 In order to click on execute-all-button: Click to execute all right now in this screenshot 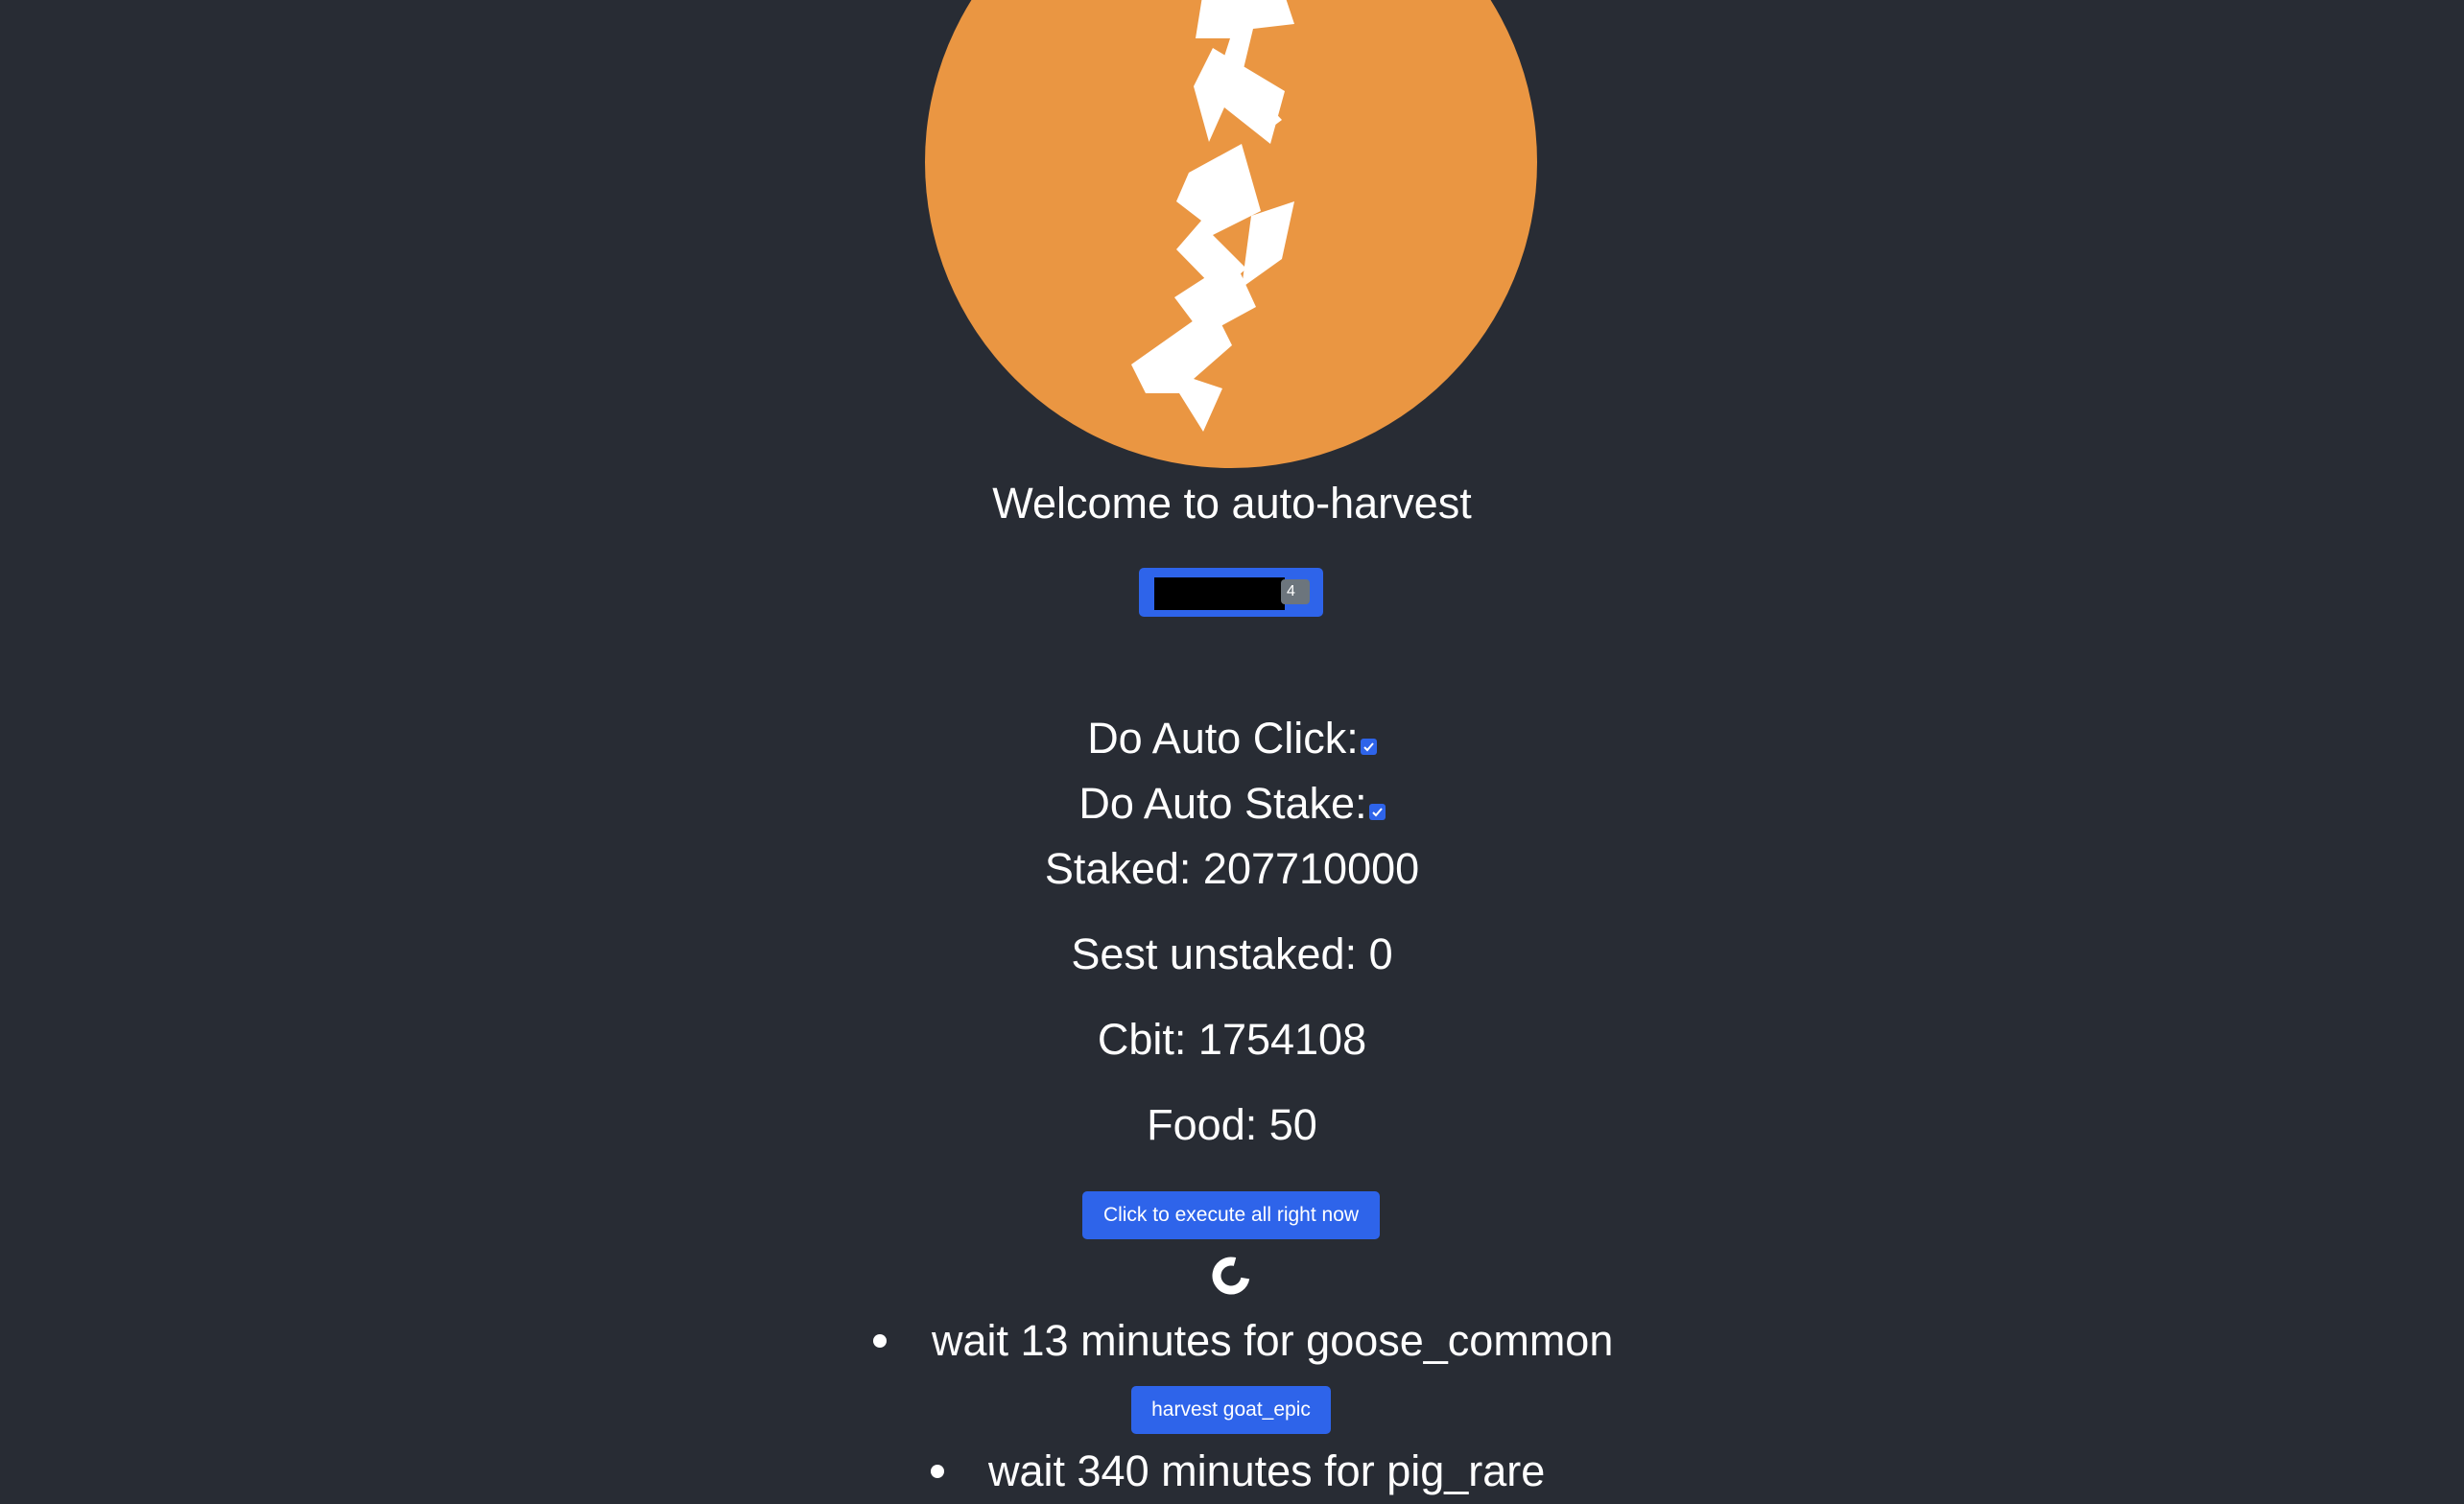, I will do `click(1231, 1215)`.